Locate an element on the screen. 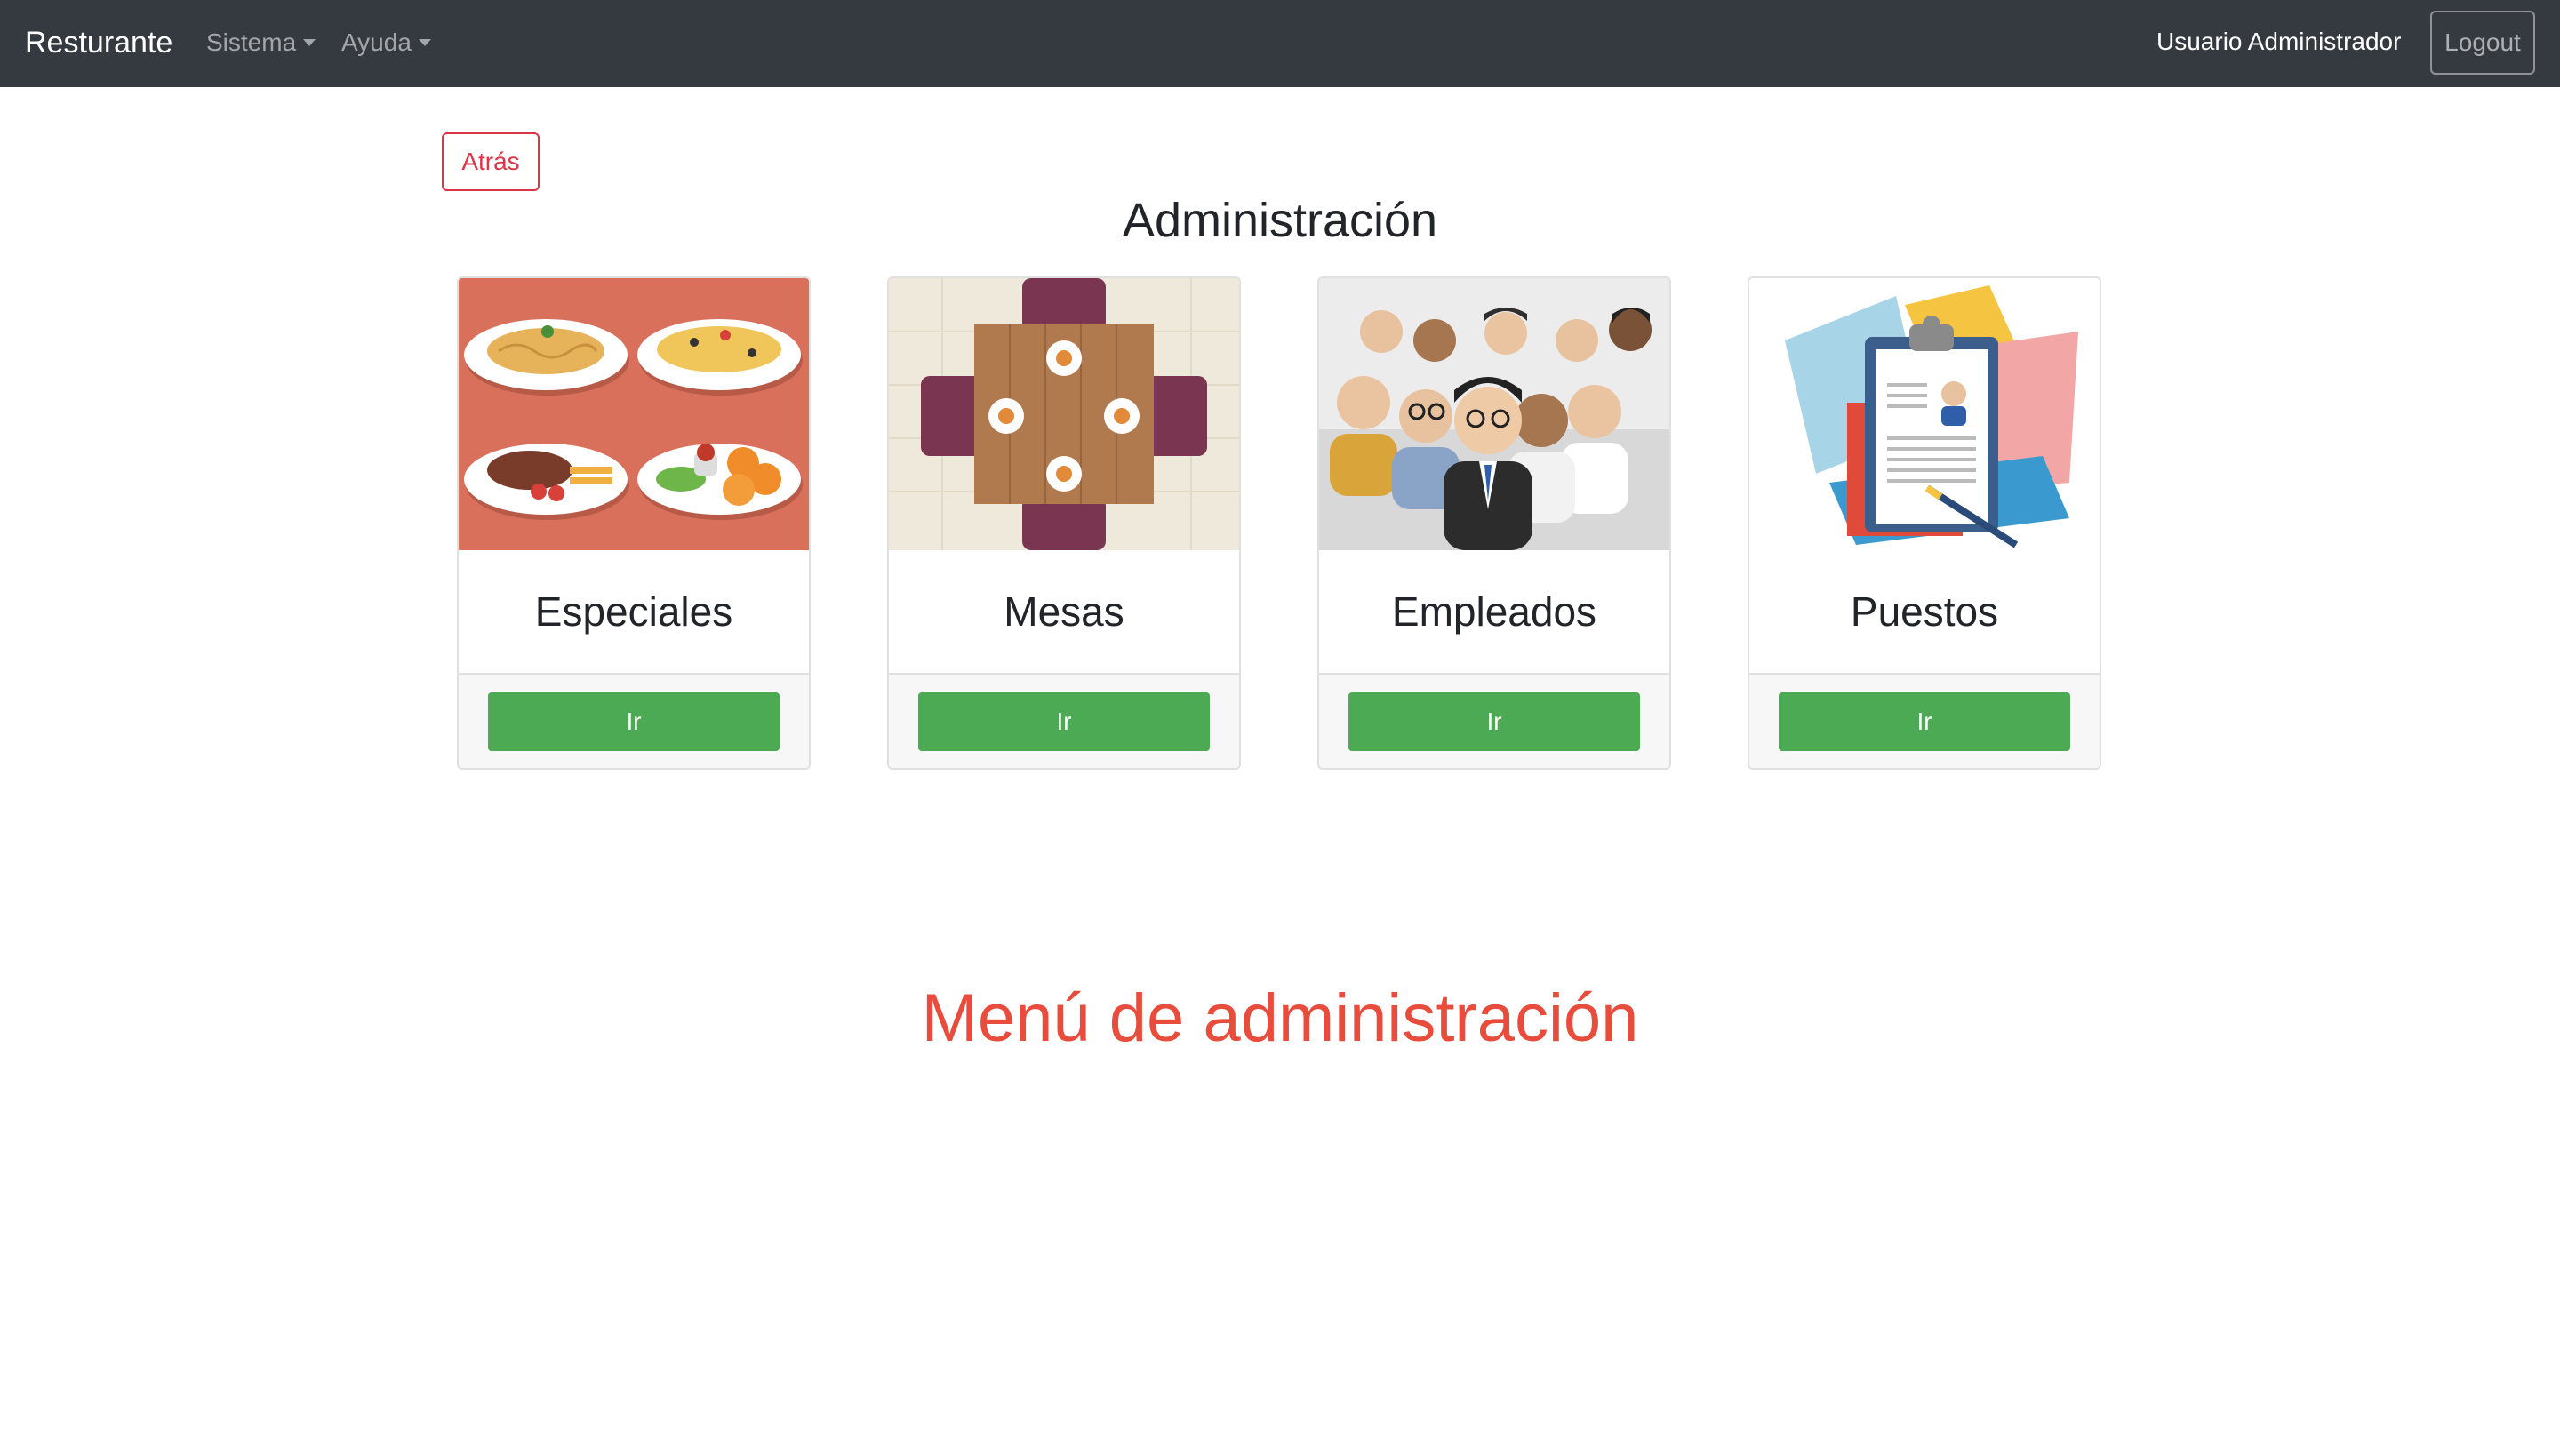 This screenshot has width=2560, height=1456. card-especiales: Especiales Ir is located at coordinates (634, 523).